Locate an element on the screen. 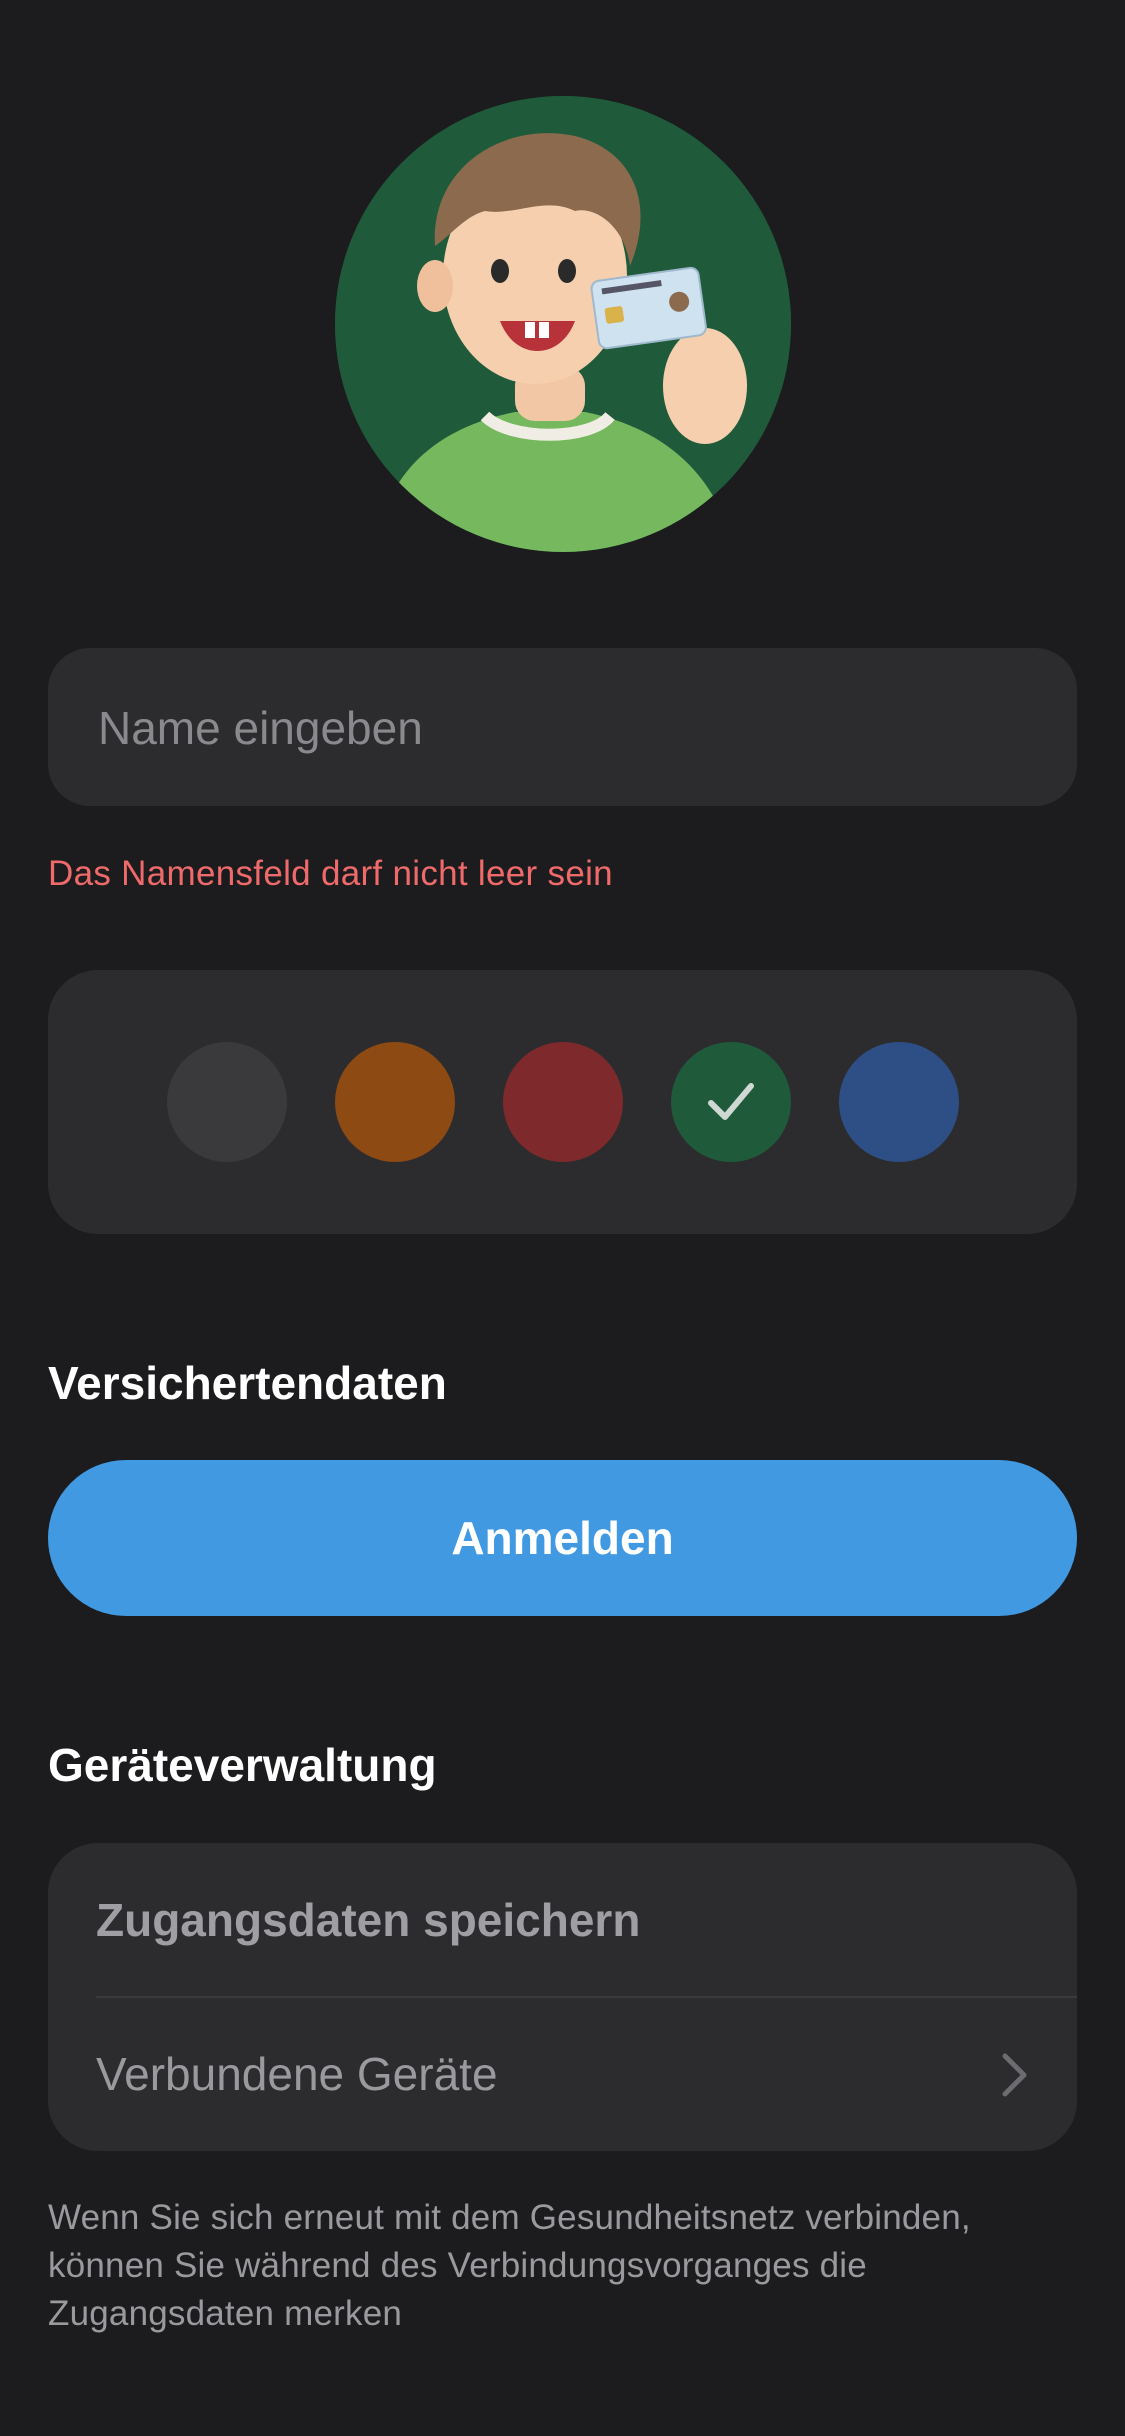 The height and width of the screenshot is (2436, 1125). save-credentials-row: Zugangsdaten speichern is located at coordinates (562, 1920).